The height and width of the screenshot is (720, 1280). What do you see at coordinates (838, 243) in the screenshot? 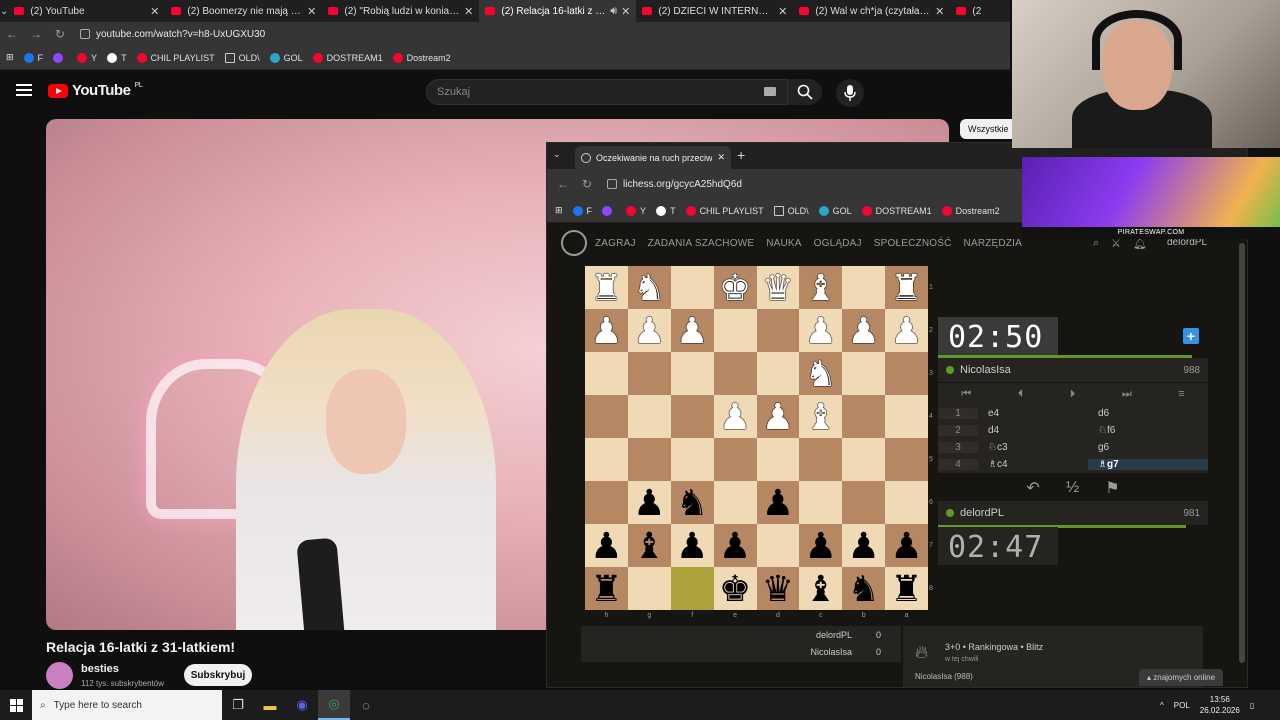
I see `nav-oglądaj: OGLĄDAJ` at bounding box center [838, 243].